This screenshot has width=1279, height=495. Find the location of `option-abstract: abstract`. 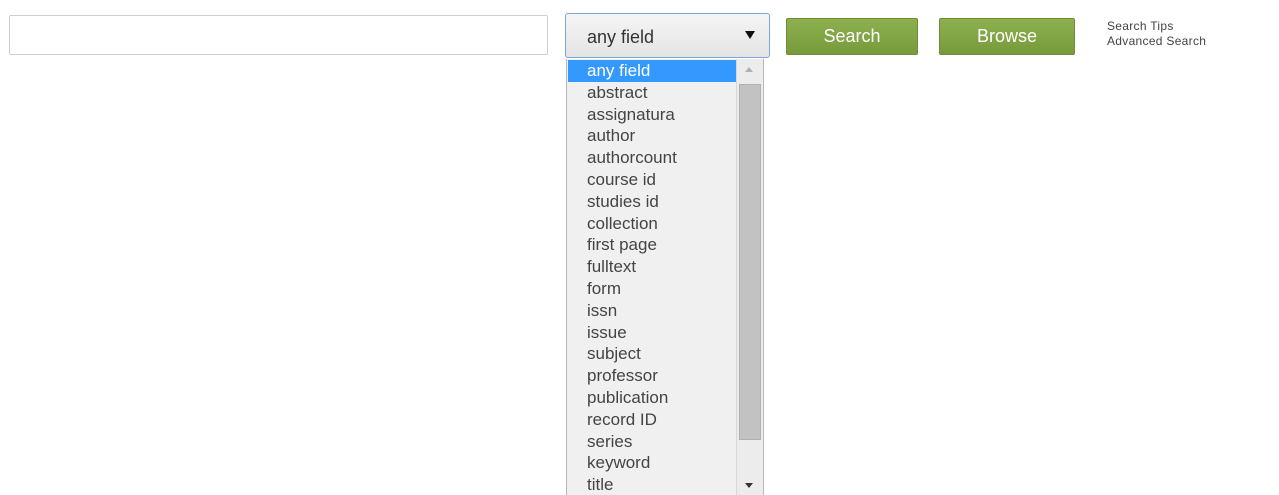

option-abstract: abstract is located at coordinates (652, 93).